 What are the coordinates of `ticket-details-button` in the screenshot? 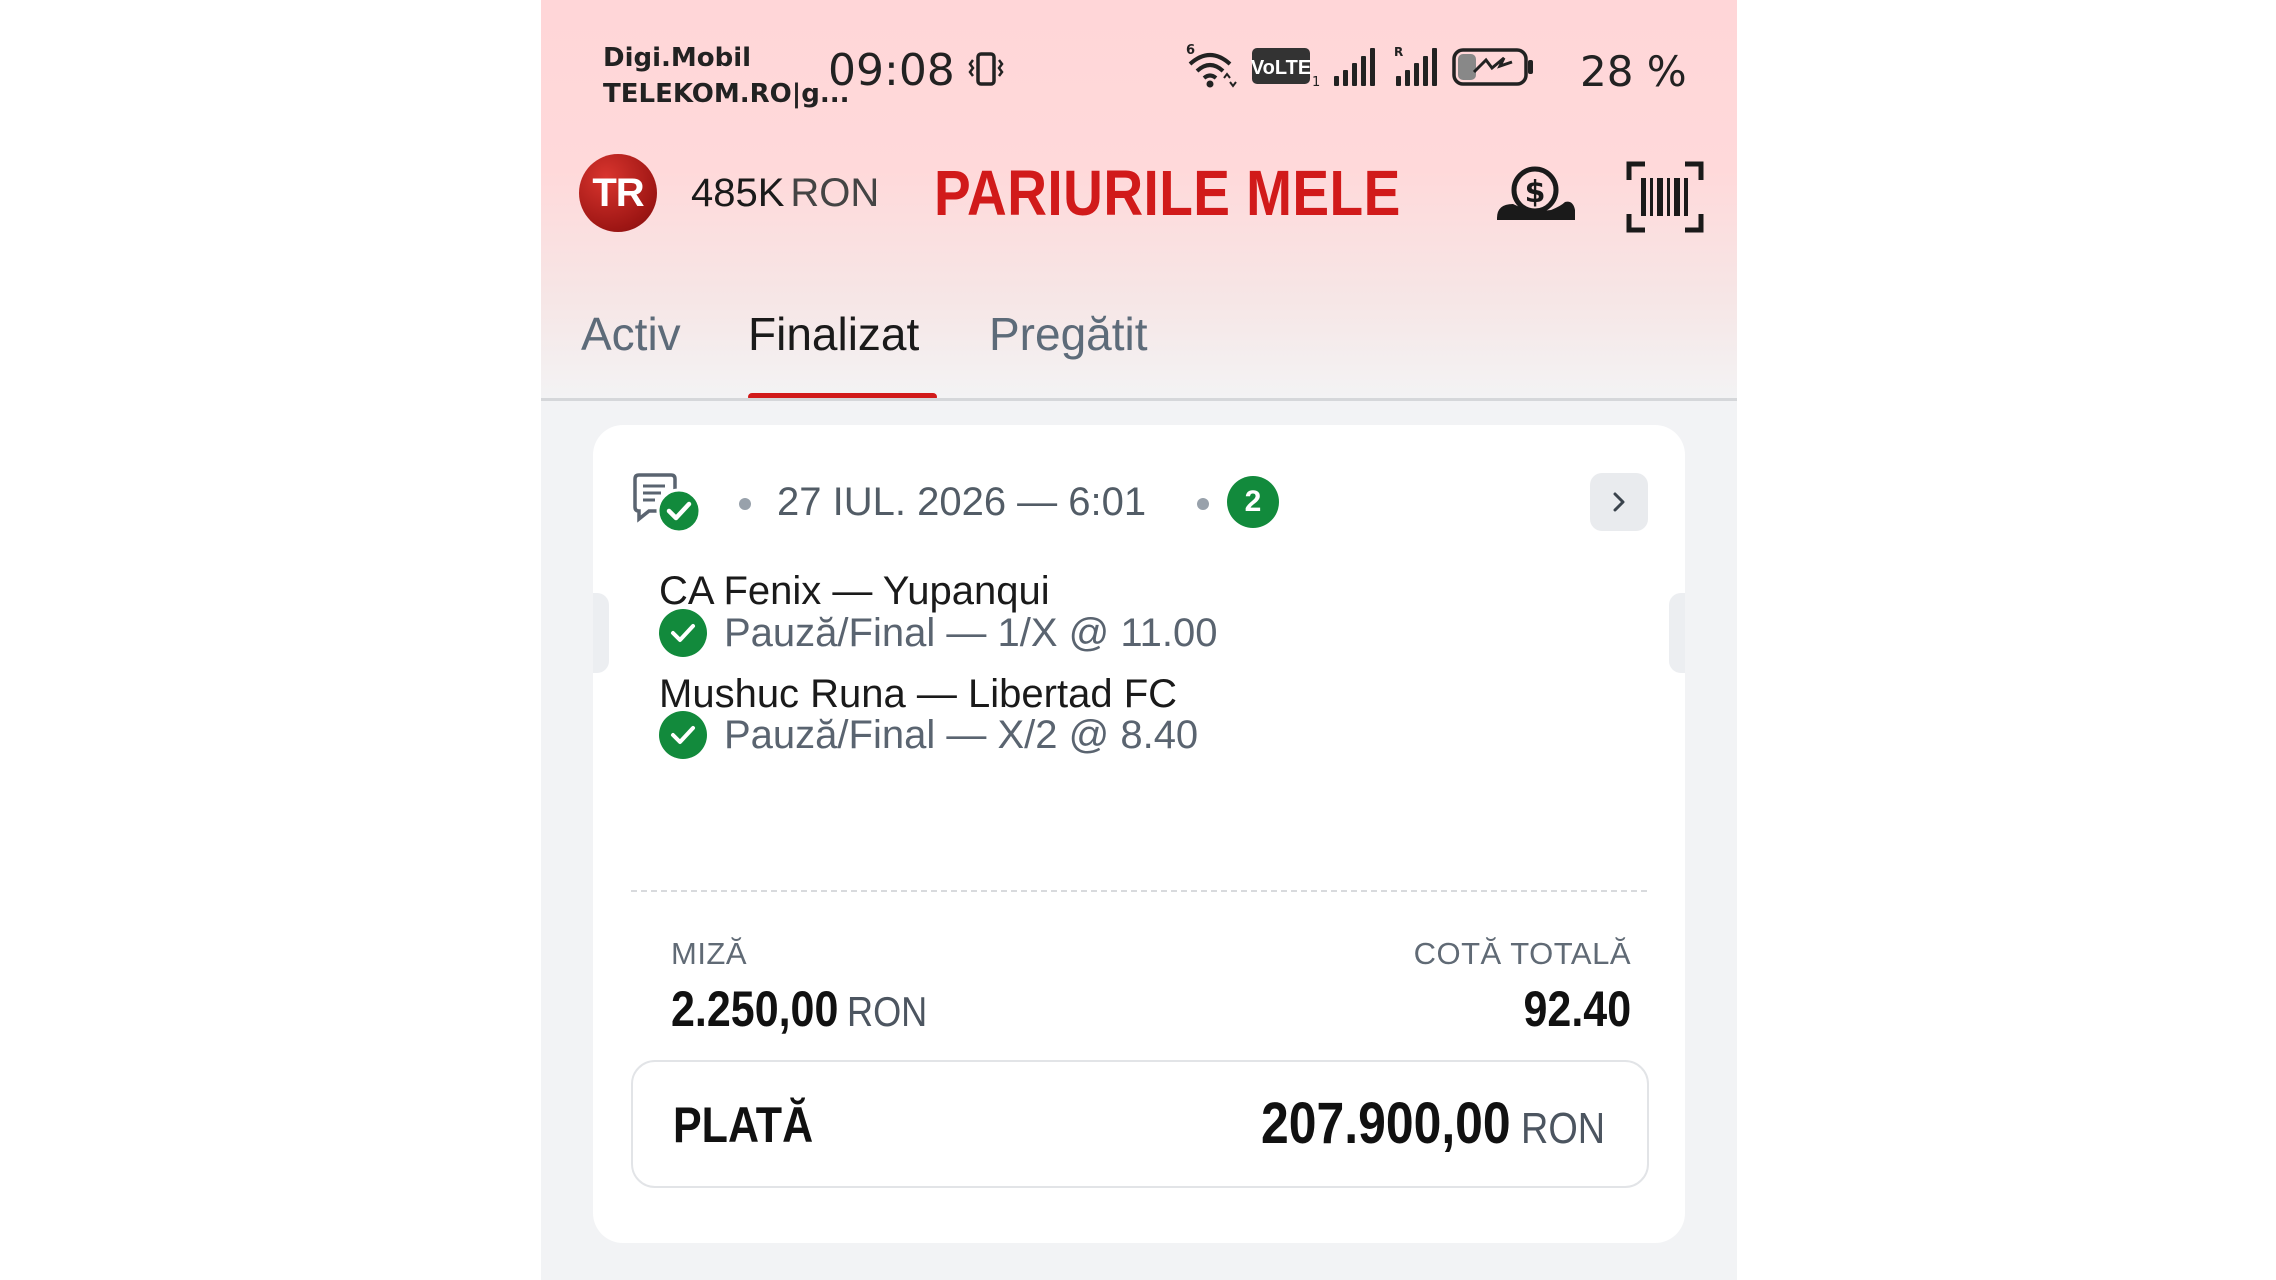 It's located at (1619, 502).